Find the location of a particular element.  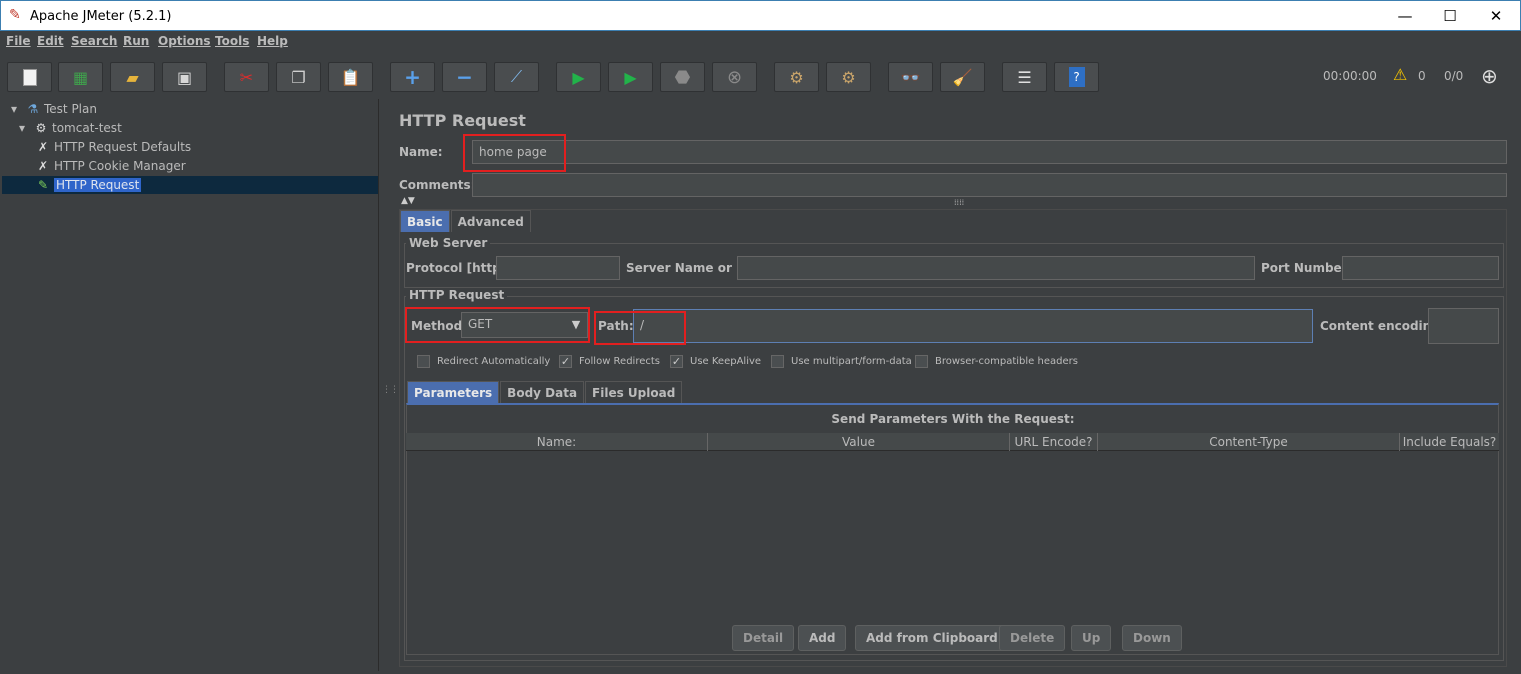

tab-files-upload: Files Upload is located at coordinates (634, 392).